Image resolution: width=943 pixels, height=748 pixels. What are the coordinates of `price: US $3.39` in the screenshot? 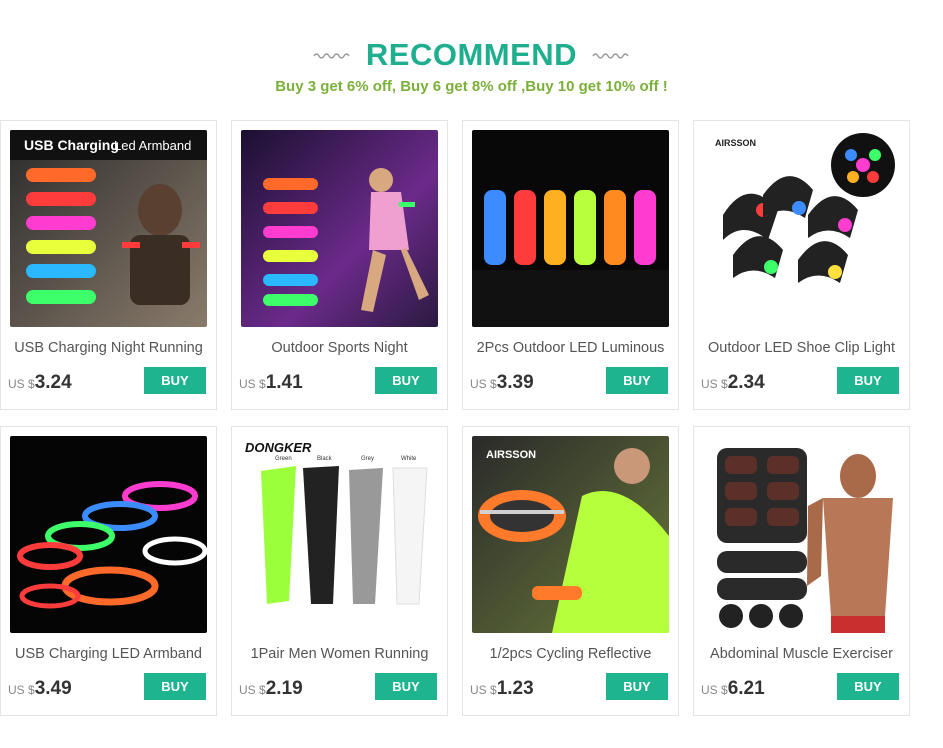 It's located at (502, 383).